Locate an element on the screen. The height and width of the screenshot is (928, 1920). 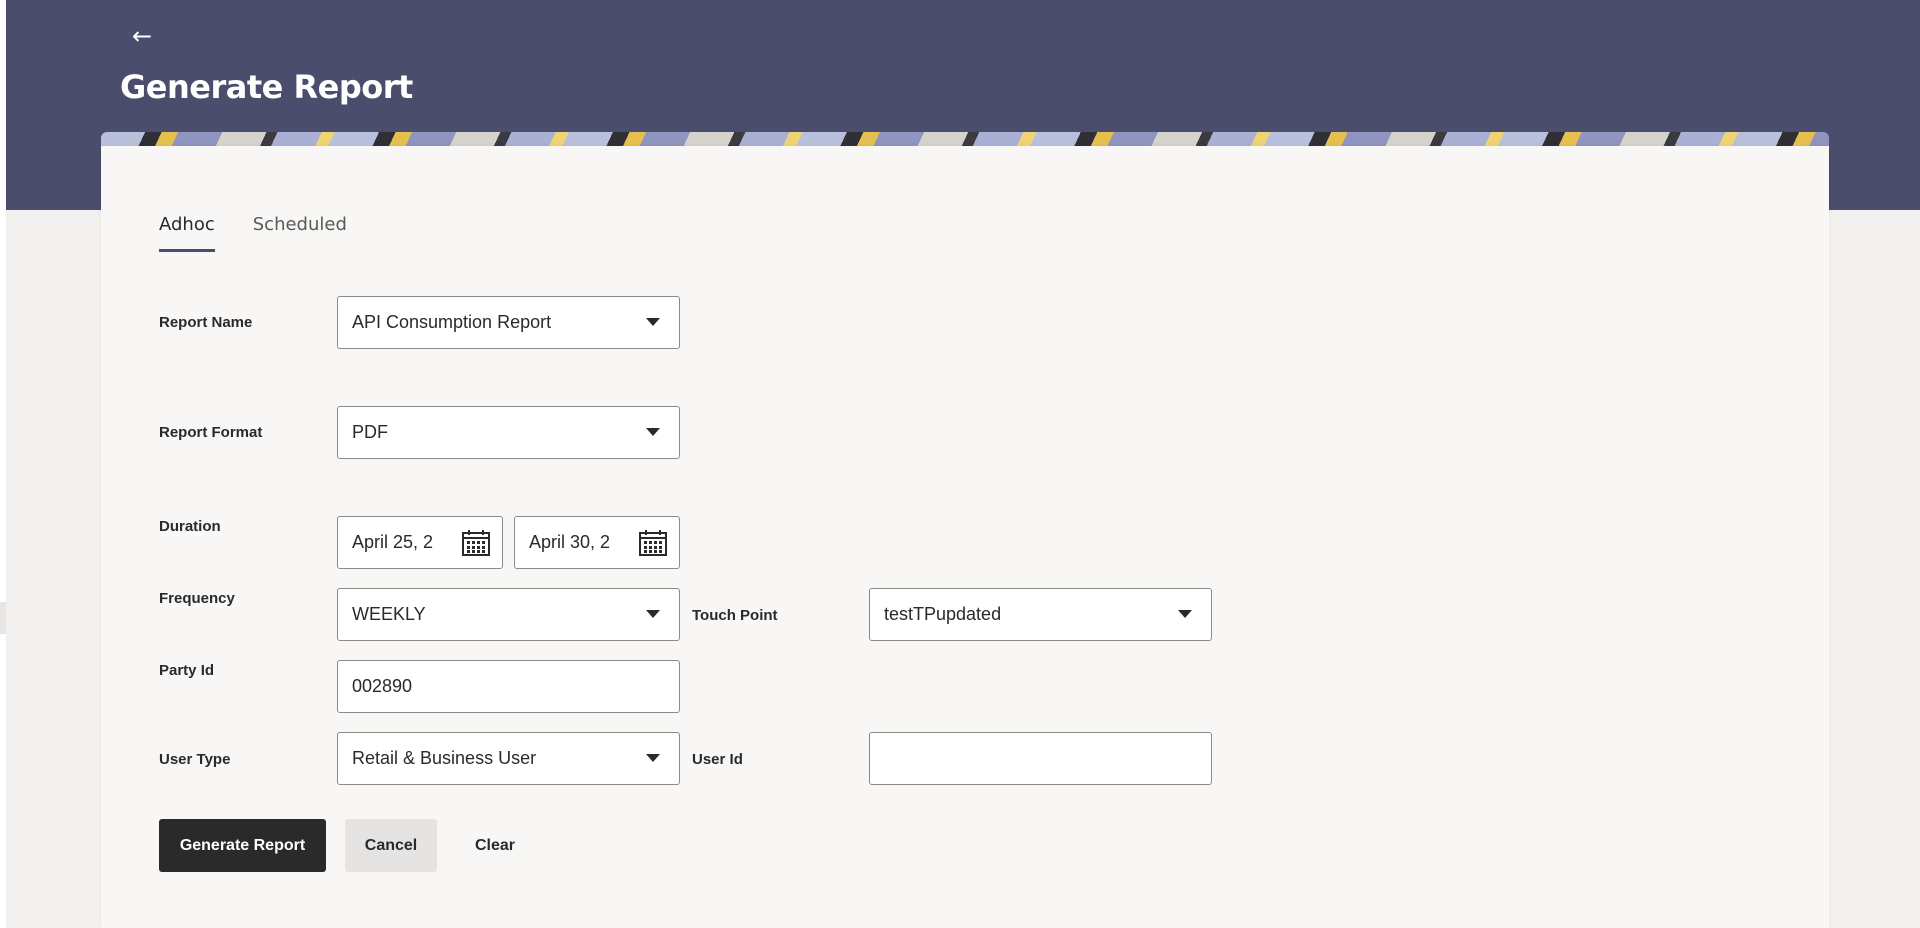
party-id-value: 002890 is located at coordinates (382, 686).